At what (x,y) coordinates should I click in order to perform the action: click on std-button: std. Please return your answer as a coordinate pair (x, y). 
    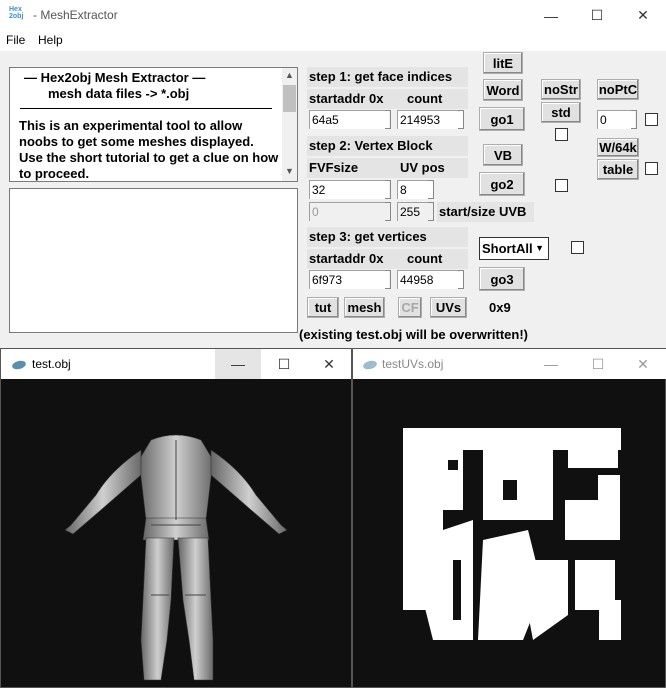
    Looking at the image, I should click on (561, 112).